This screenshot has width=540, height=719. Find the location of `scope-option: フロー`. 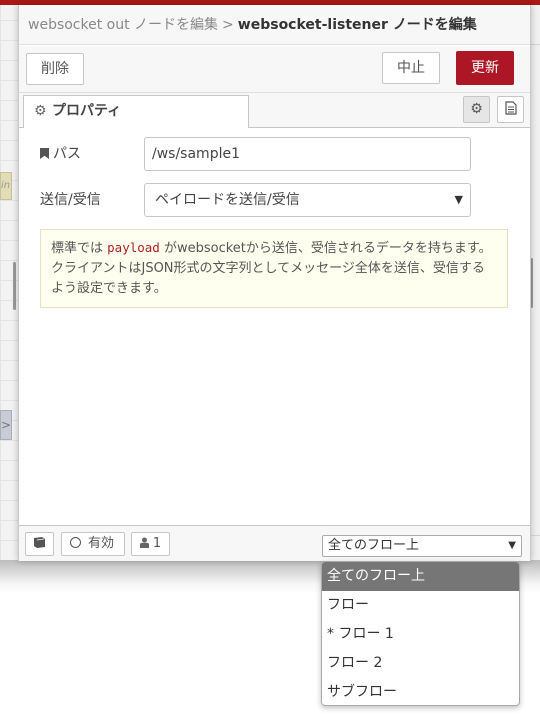

scope-option: フロー is located at coordinates (420, 605).